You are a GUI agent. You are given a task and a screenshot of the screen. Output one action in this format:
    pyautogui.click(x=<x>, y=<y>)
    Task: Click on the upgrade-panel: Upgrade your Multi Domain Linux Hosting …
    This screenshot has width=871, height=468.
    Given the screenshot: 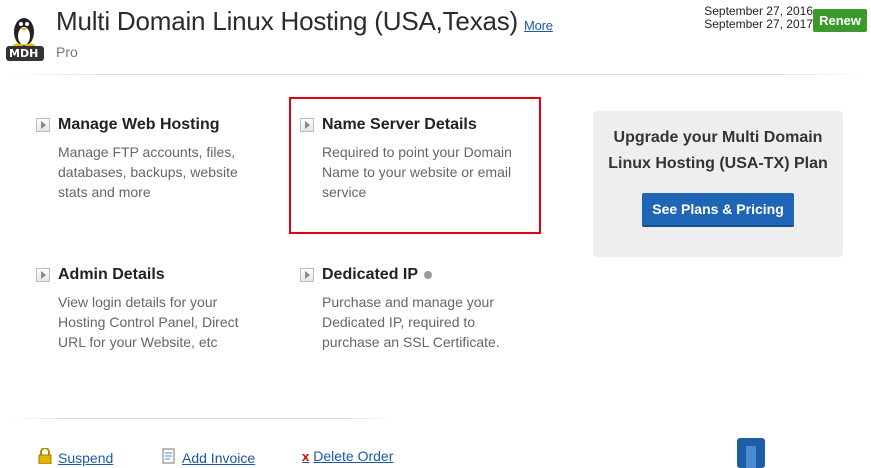 What is the action you would take?
    pyautogui.click(x=718, y=184)
    